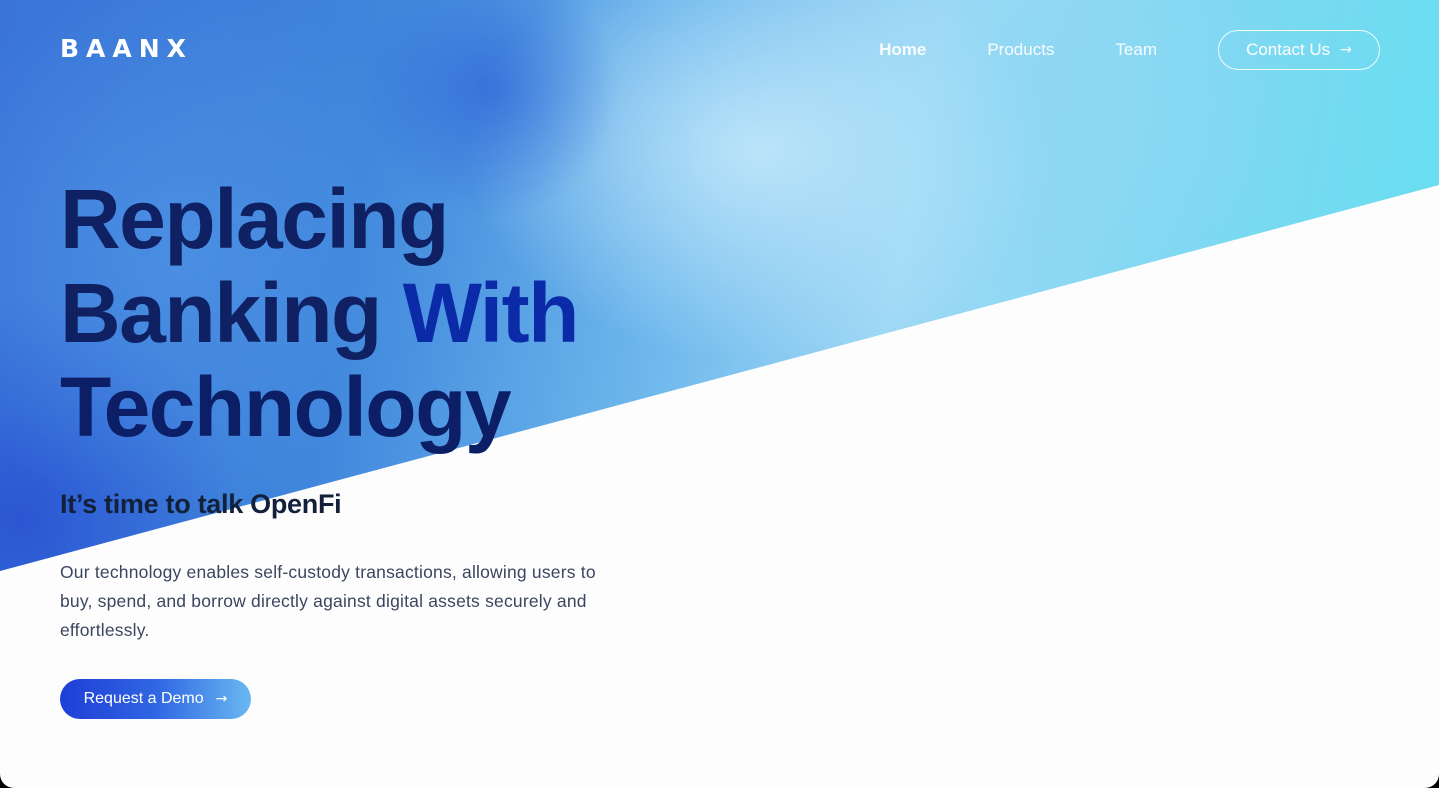 The width and height of the screenshot is (1439, 788). I want to click on request-demo-button: Request a Demo →, so click(155, 699).